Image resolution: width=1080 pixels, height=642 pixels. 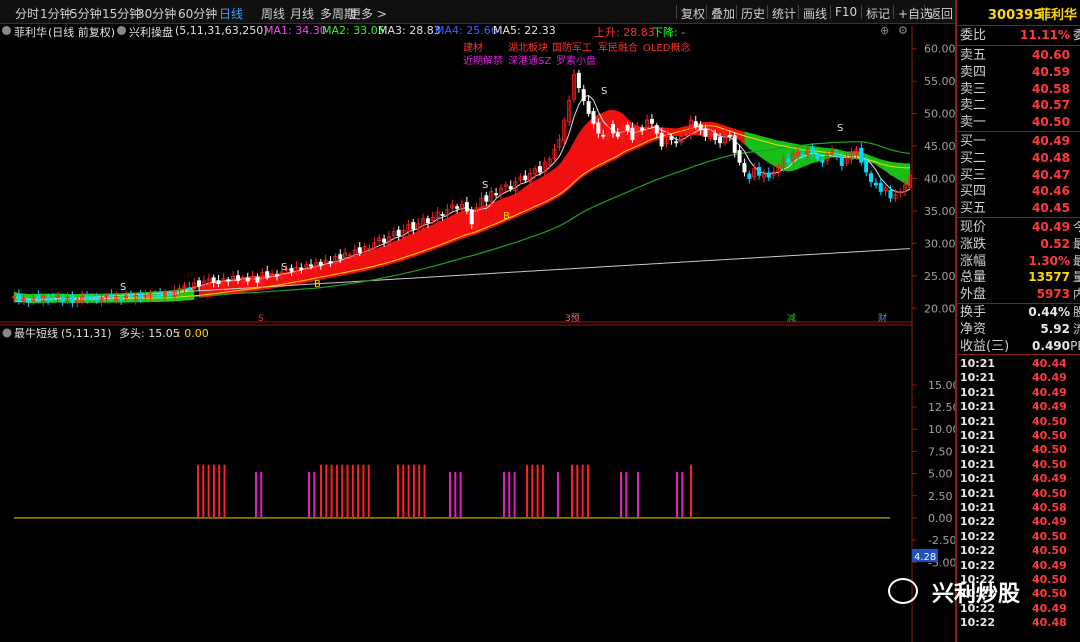 What do you see at coordinates (1075, 345) in the screenshot?
I see `row-tail: PE` at bounding box center [1075, 345].